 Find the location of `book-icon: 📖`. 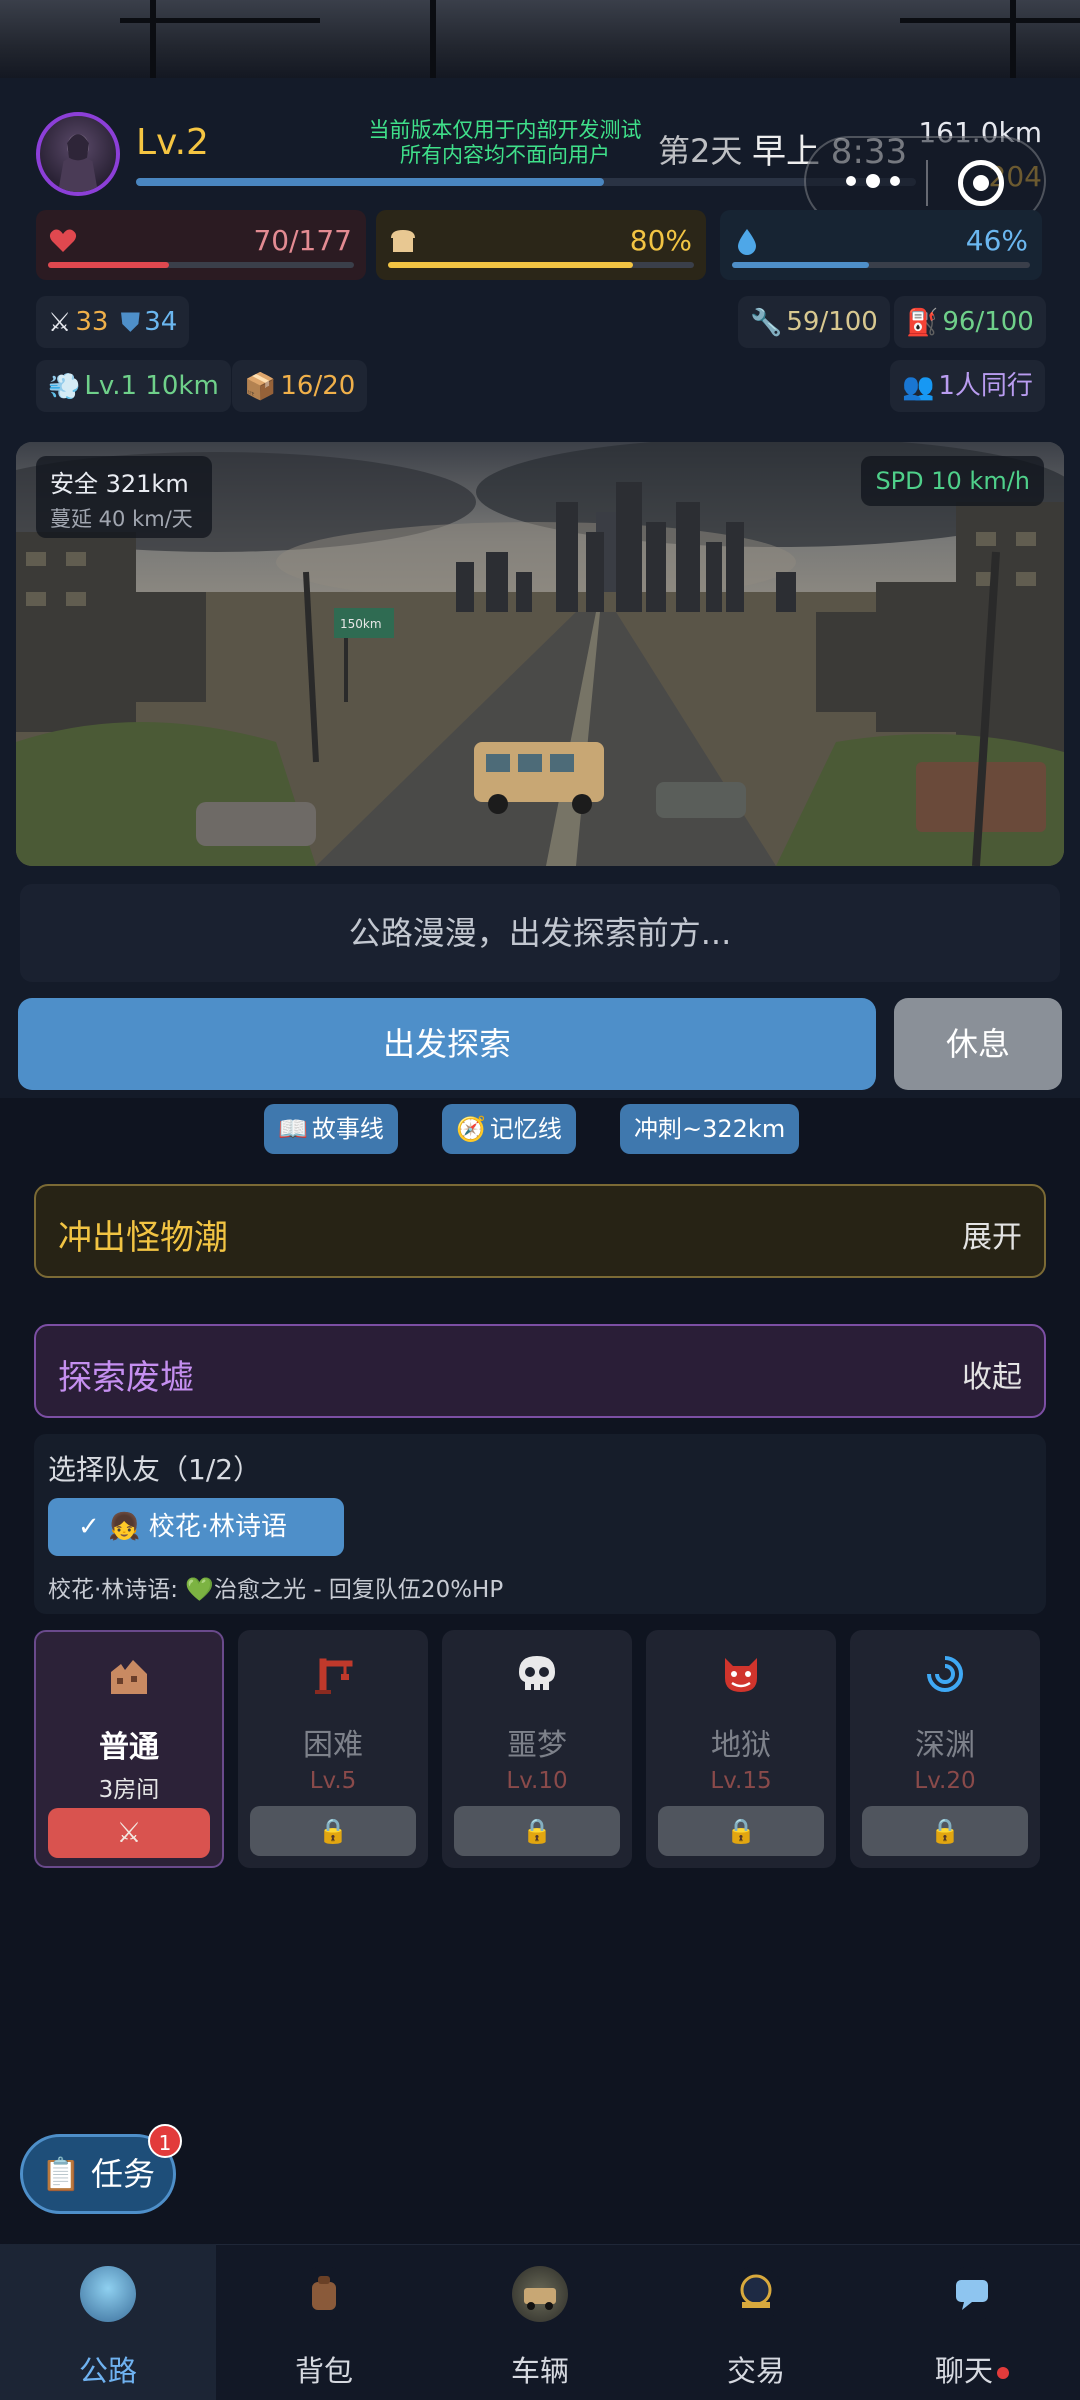

book-icon: 📖 is located at coordinates (293, 1129).